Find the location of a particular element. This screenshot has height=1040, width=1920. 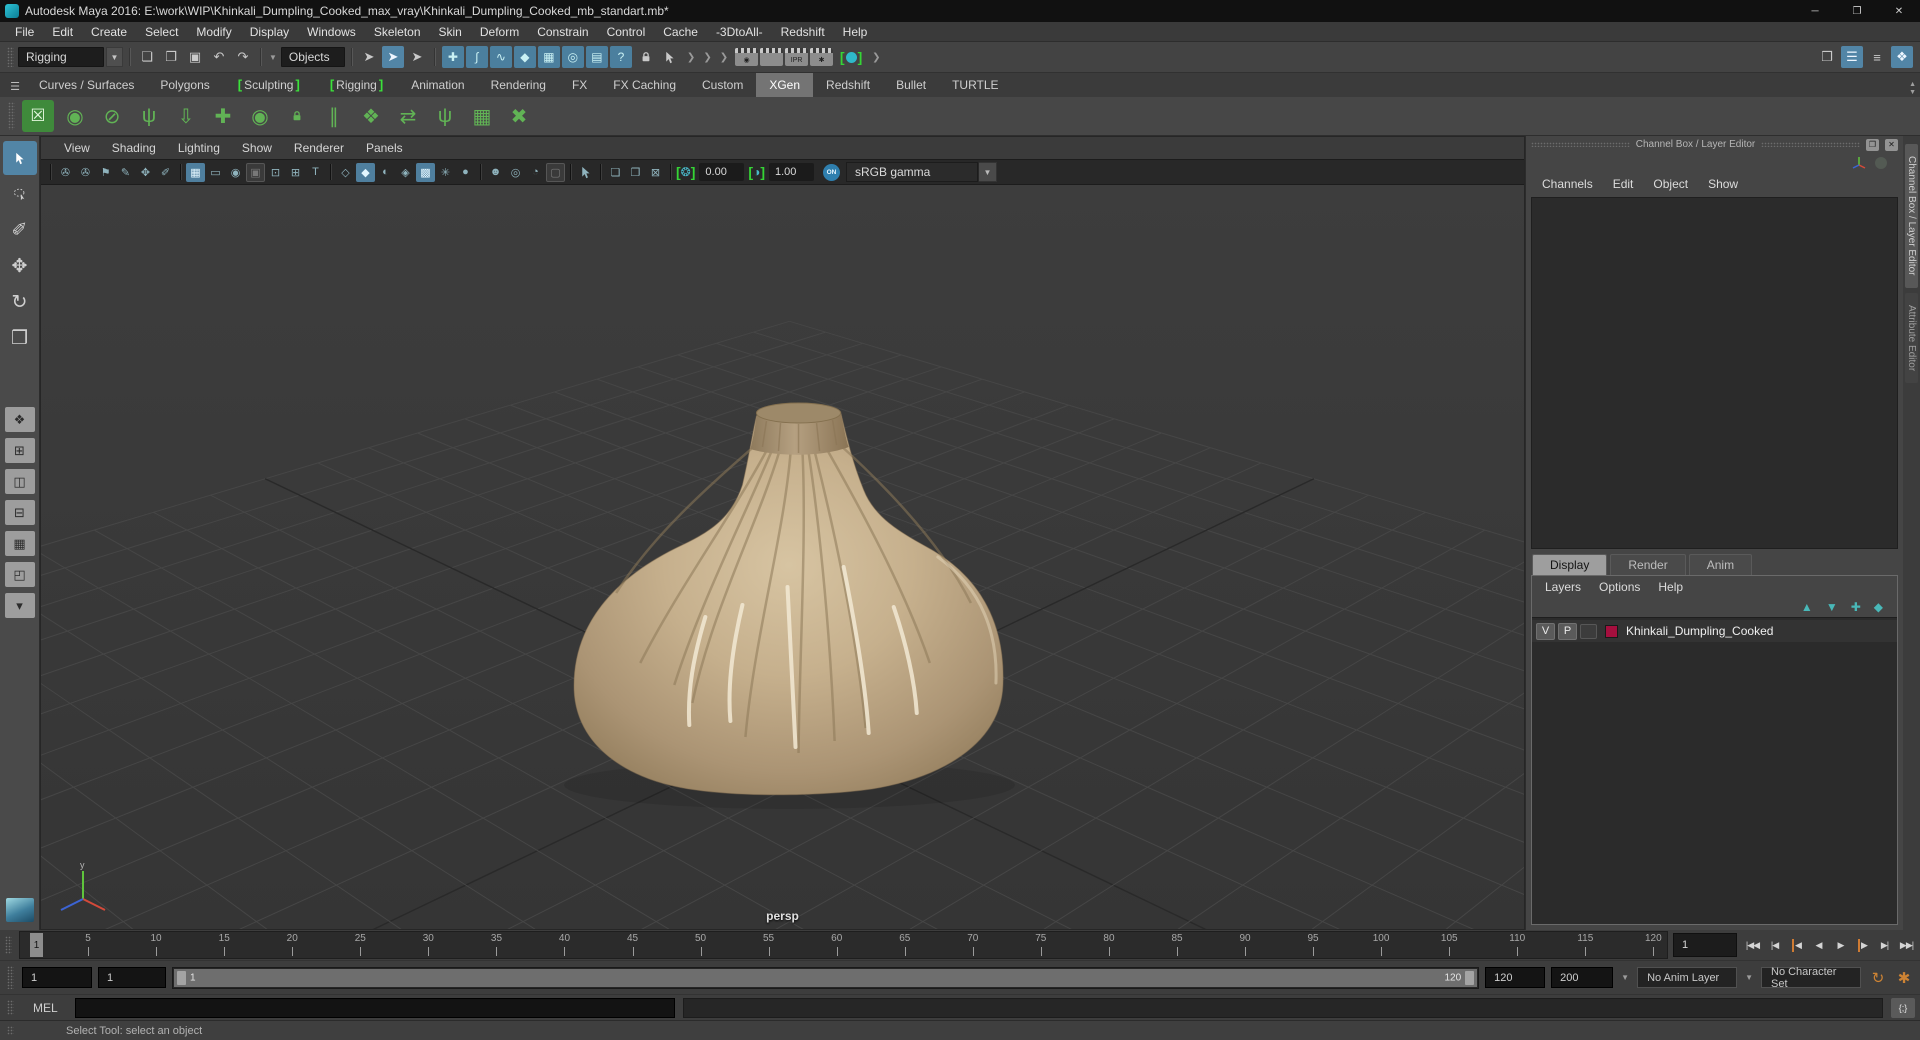

colorspace-dropdown: sRGB gamma is located at coordinates (912, 172).